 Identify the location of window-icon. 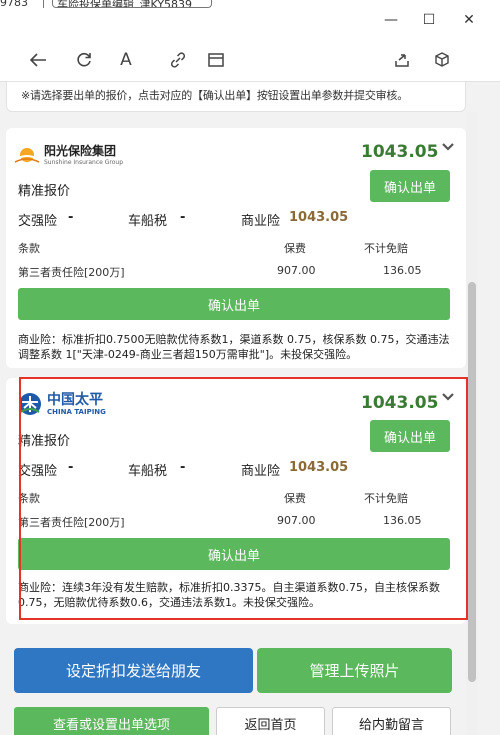
(216, 60).